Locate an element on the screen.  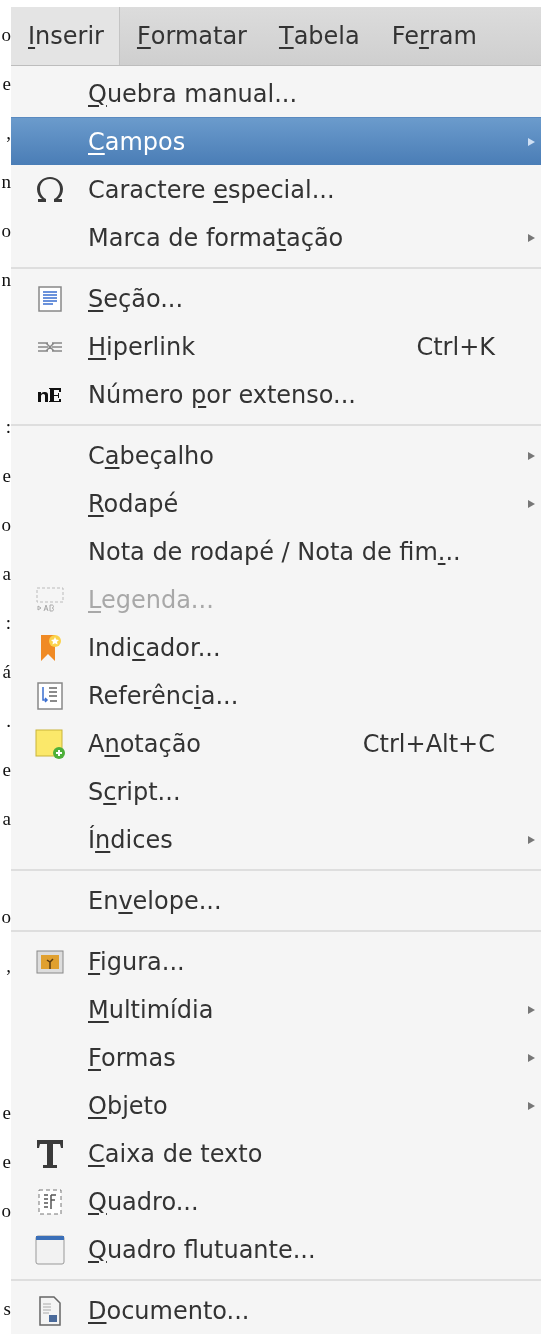
frame-icon is located at coordinates (49, 1201).